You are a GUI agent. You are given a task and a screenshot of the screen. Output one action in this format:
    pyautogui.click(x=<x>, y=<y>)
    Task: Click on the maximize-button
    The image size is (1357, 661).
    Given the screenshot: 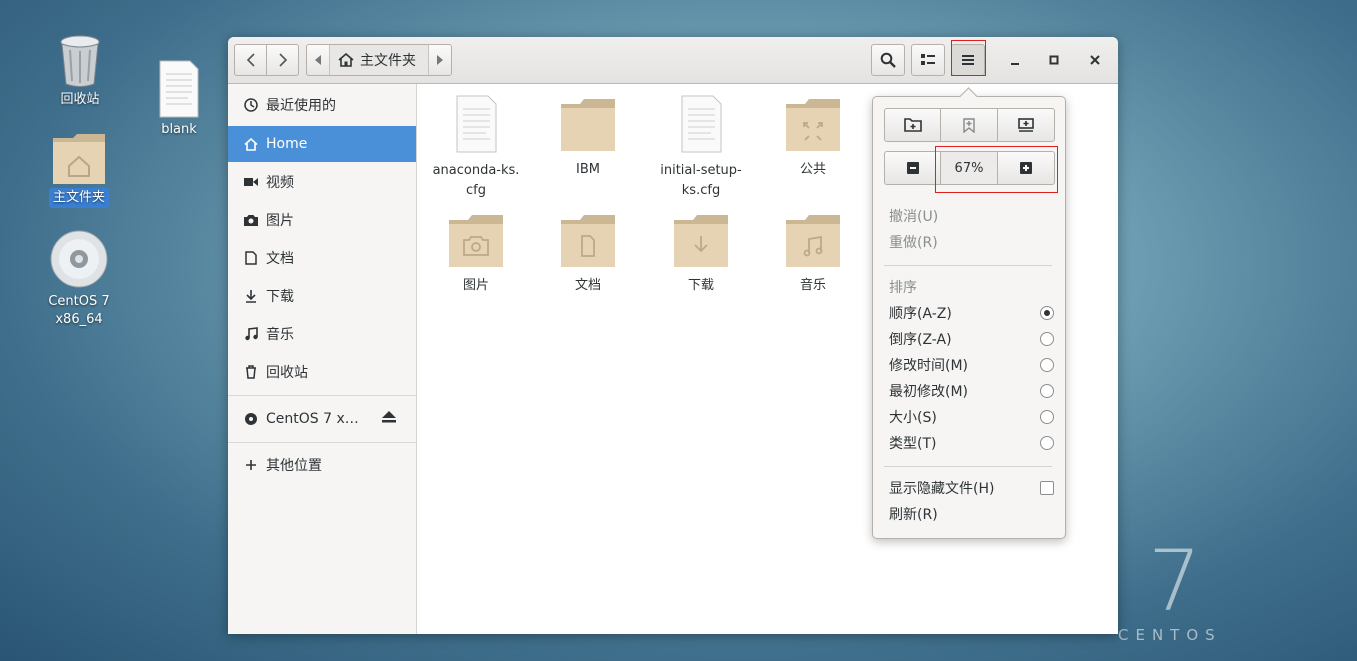 What is the action you would take?
    pyautogui.click(x=1054, y=60)
    